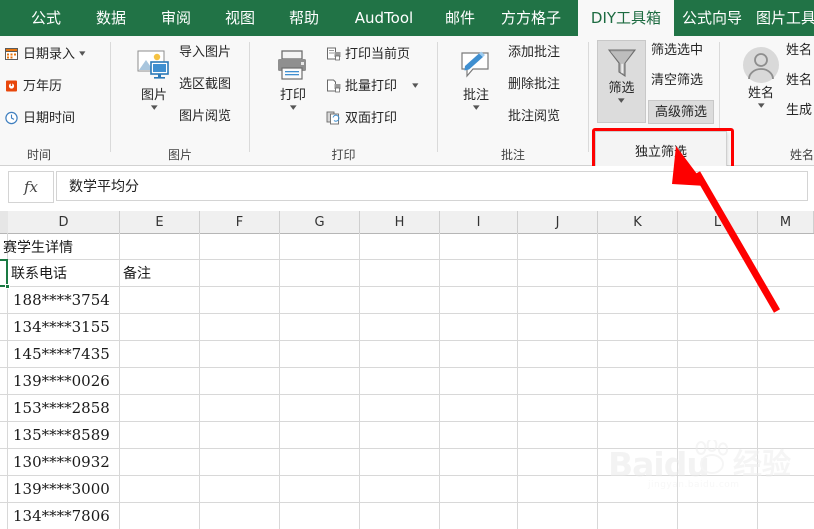 The height and width of the screenshot is (529, 814). What do you see at coordinates (400, 222) in the screenshot?
I see `column-header-H: H` at bounding box center [400, 222].